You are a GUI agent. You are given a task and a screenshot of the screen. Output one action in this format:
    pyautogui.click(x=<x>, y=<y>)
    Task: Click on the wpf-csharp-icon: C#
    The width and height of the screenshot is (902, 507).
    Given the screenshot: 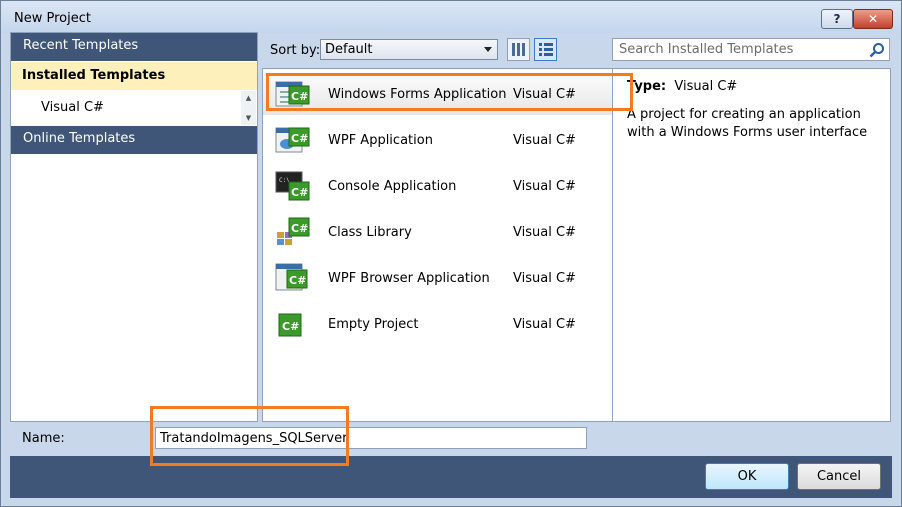 What is the action you would take?
    pyautogui.click(x=292, y=140)
    